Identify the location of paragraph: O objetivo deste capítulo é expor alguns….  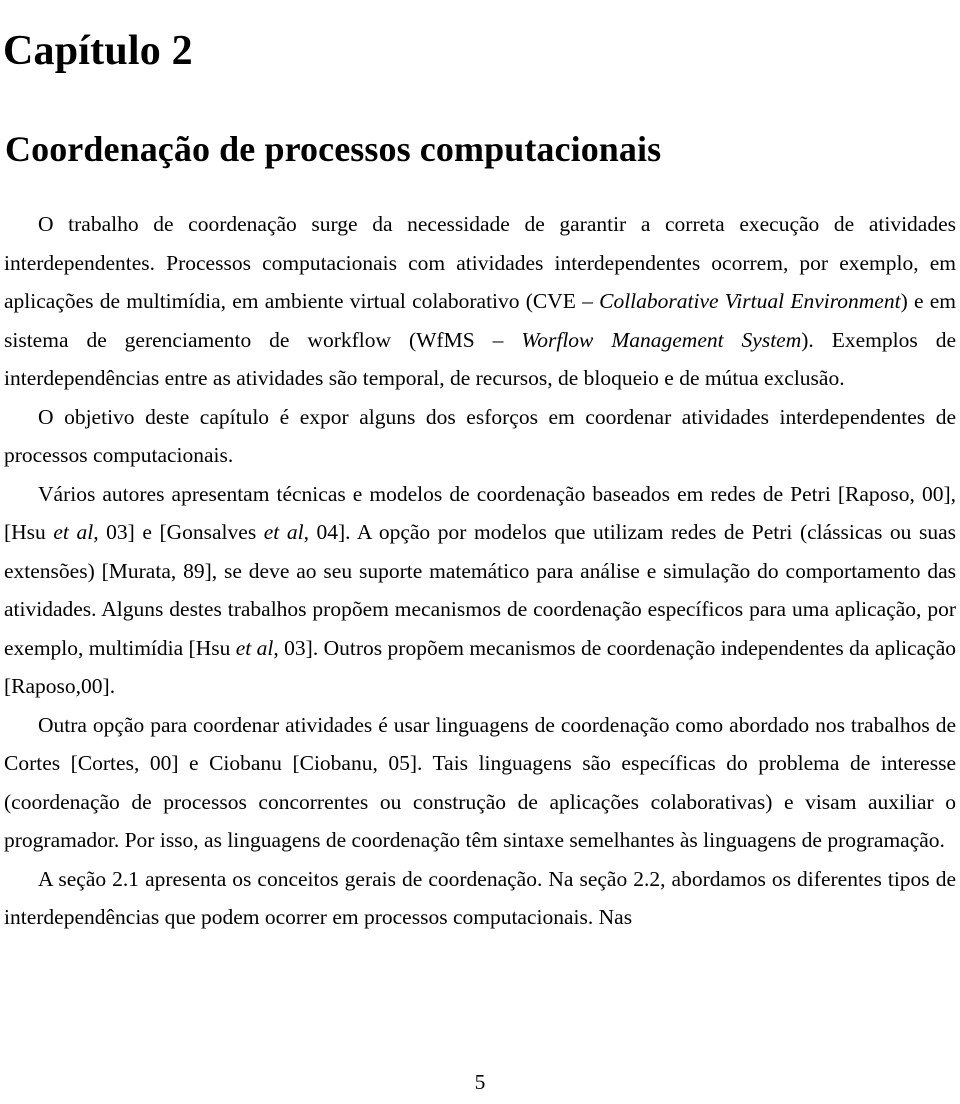
(480, 436).